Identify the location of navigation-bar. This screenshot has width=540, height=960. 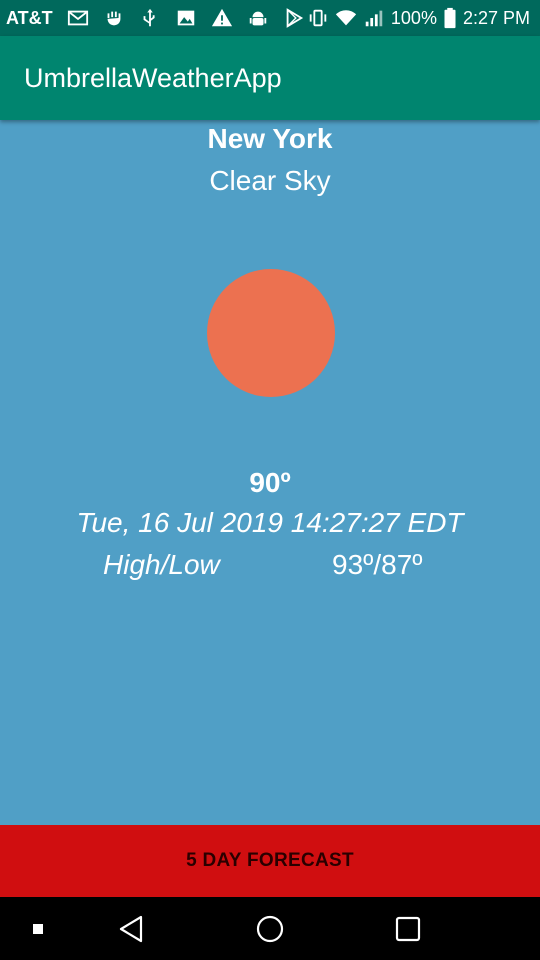
(270, 928).